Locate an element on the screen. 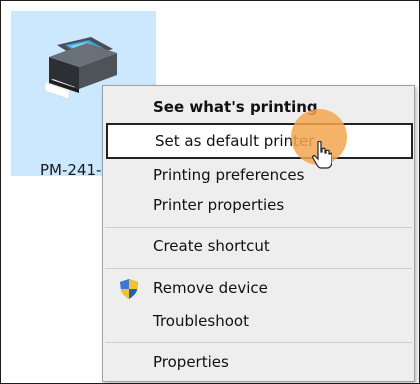  shield-icon is located at coordinates (129, 289).